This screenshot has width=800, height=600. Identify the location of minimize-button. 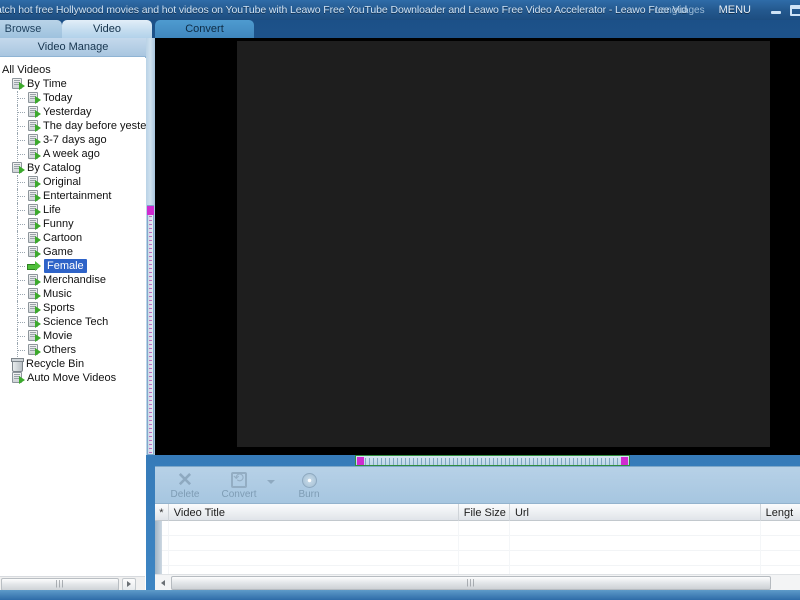
(776, 10).